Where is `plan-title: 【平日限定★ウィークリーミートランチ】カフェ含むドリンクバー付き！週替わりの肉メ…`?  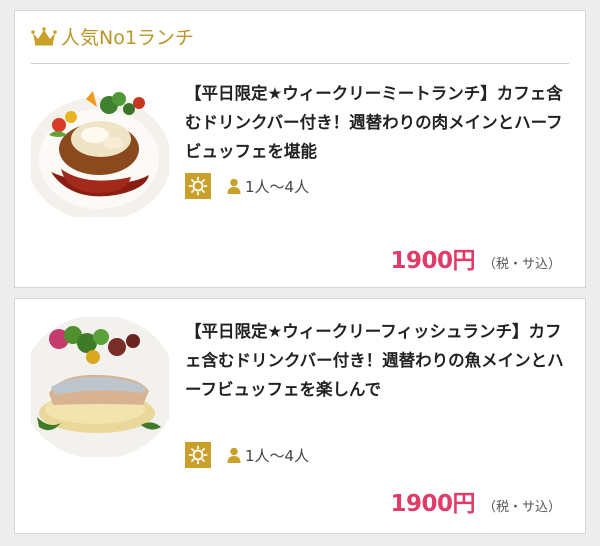
plan-title: 【平日限定★ウィークリーミートランチ】カフェ含むドリンクバー付き！週替わりの肉メ… is located at coordinates (375, 122).